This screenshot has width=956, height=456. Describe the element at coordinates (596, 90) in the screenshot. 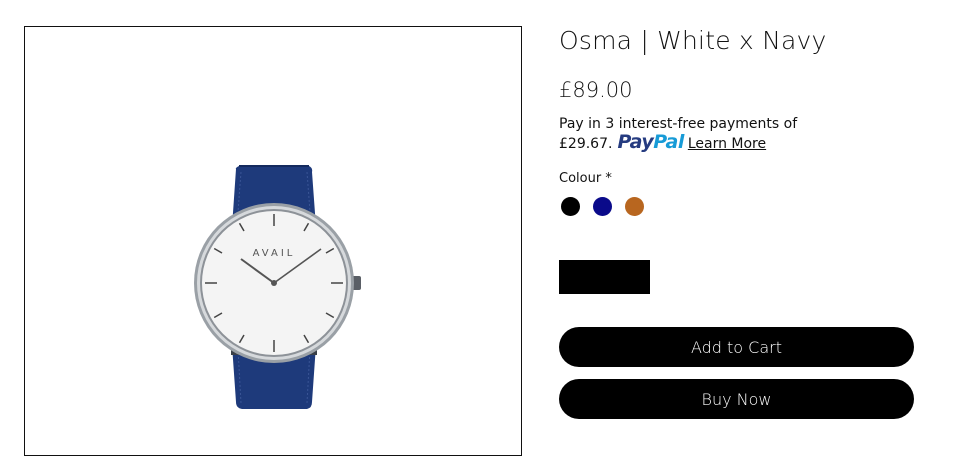

I see `product-price: £89.00` at that location.